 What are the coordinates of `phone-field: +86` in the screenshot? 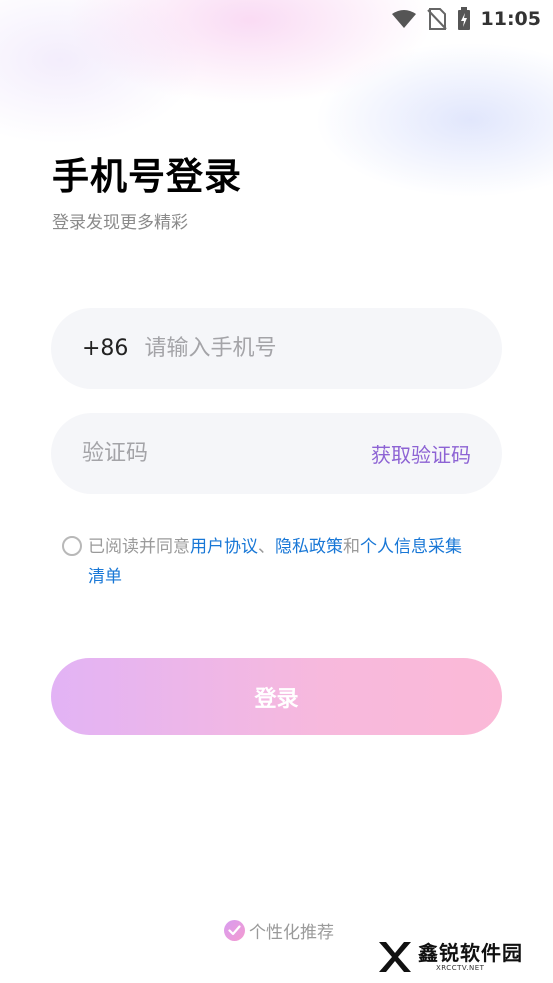 It's located at (276, 348).